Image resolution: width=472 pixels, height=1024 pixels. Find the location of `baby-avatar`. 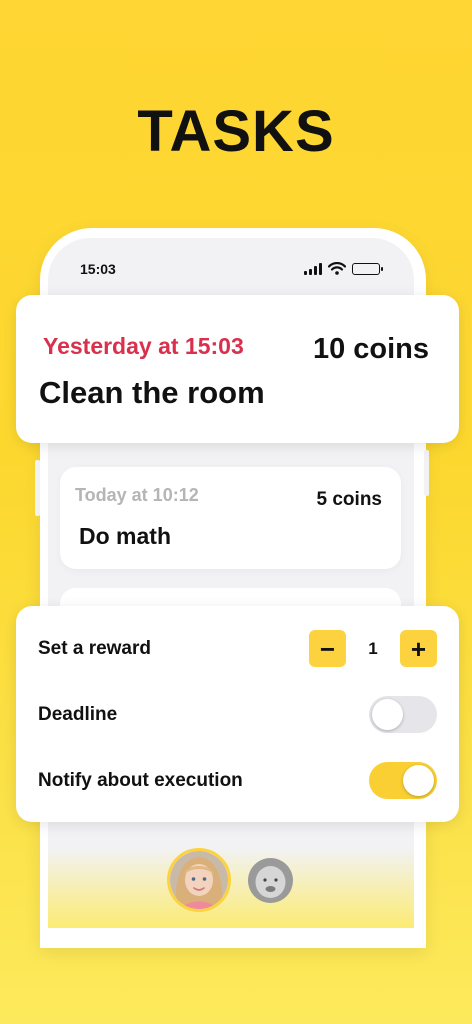

baby-avatar is located at coordinates (270, 880).